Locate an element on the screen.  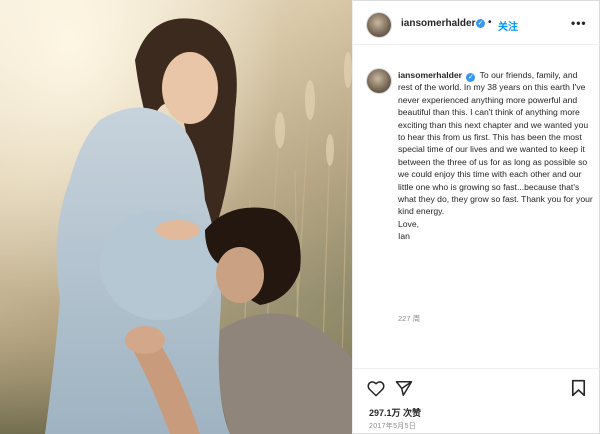
action-bar is located at coordinates (476, 388).